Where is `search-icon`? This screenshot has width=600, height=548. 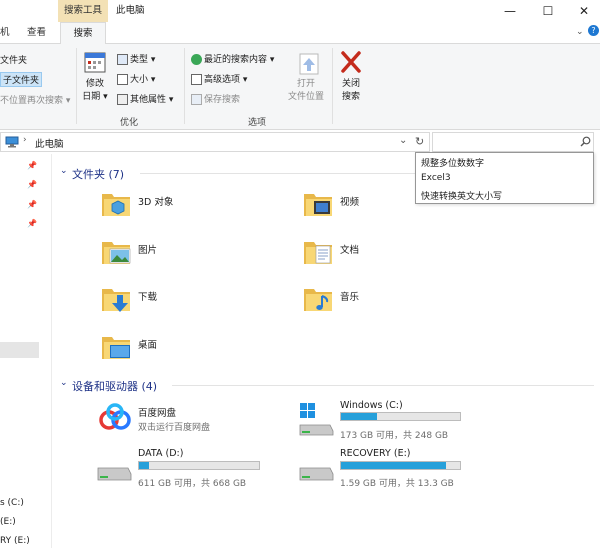 search-icon is located at coordinates (585, 141).